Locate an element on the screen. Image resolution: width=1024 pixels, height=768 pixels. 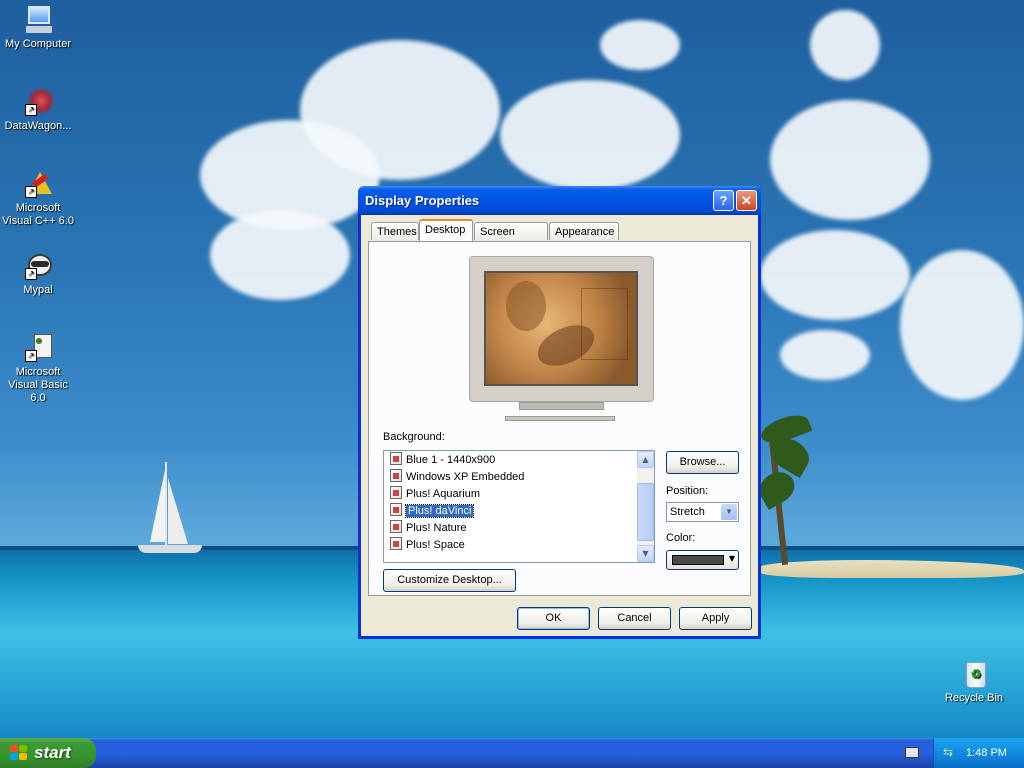
position-dropdown: Stretch ▼ is located at coordinates (702, 512).